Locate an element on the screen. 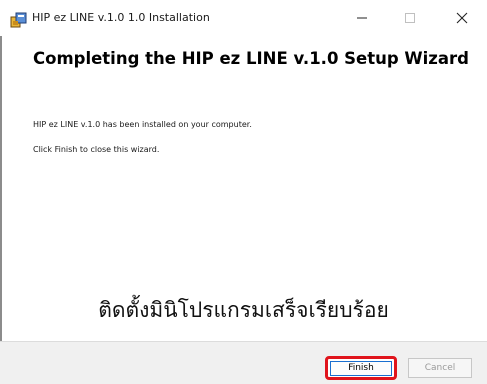 This screenshot has height=384, width=487. cancel-button-label: Cancel is located at coordinates (440, 368).